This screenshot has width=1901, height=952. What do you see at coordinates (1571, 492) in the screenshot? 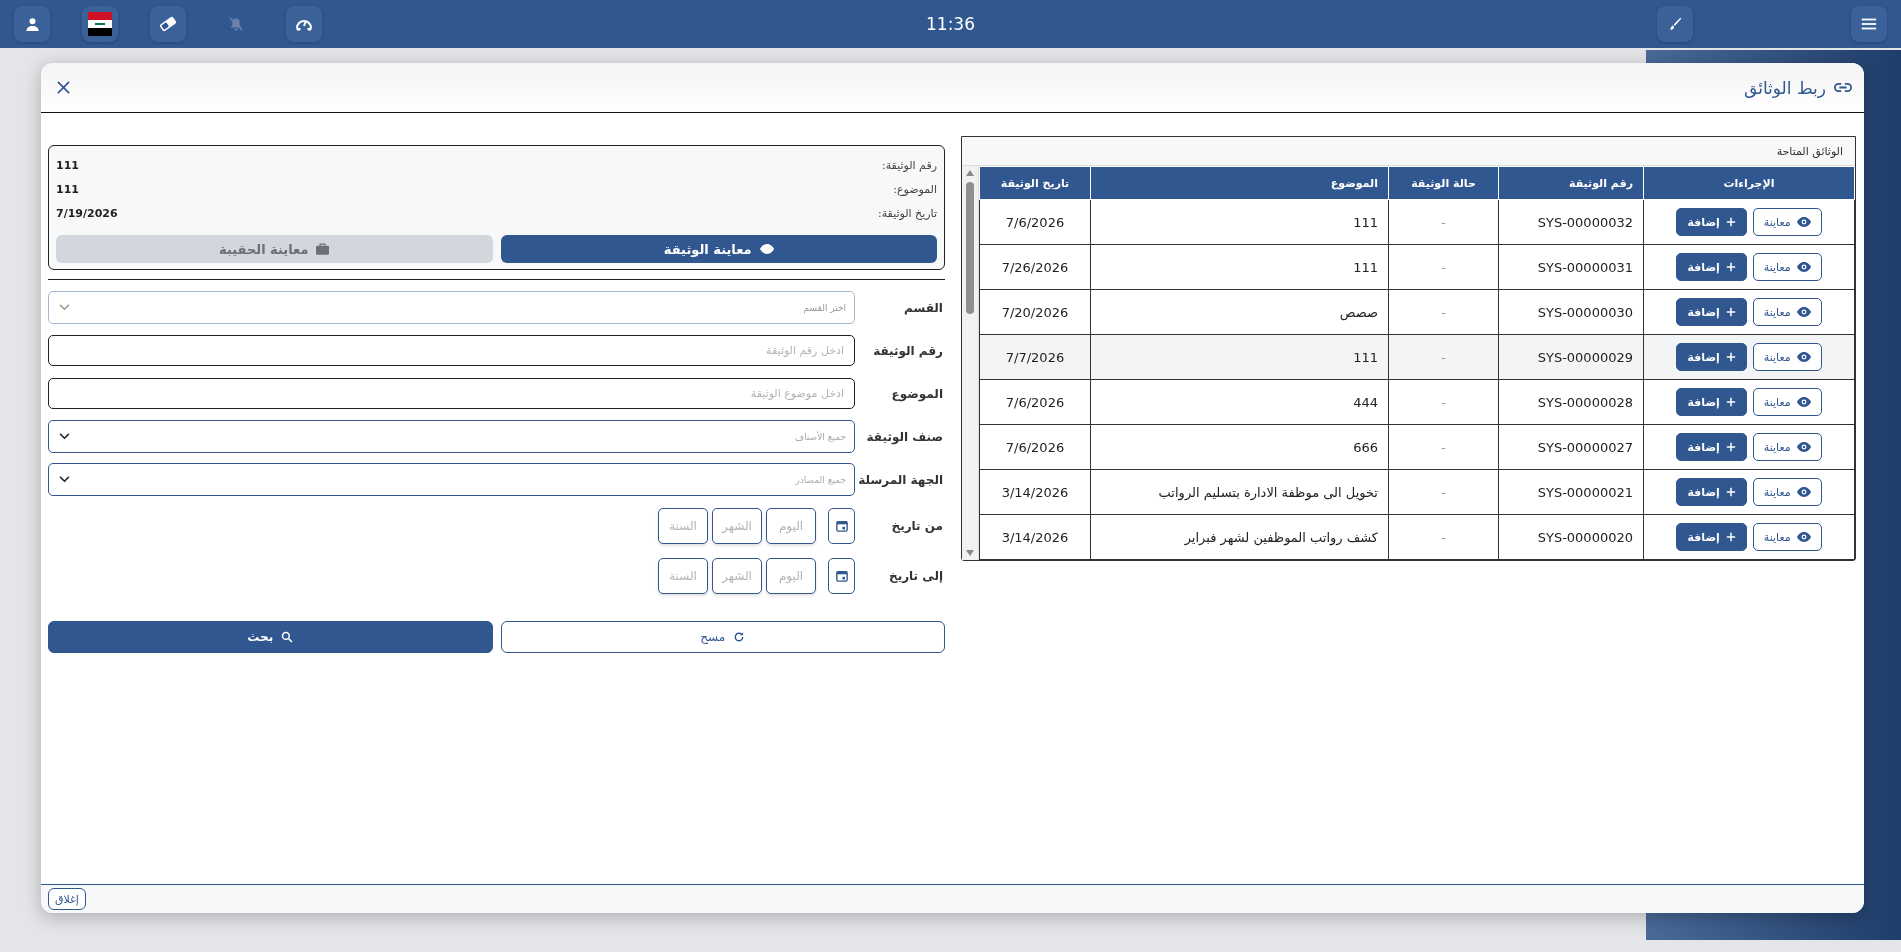
I see `table-cell: SYS-00000021` at bounding box center [1571, 492].